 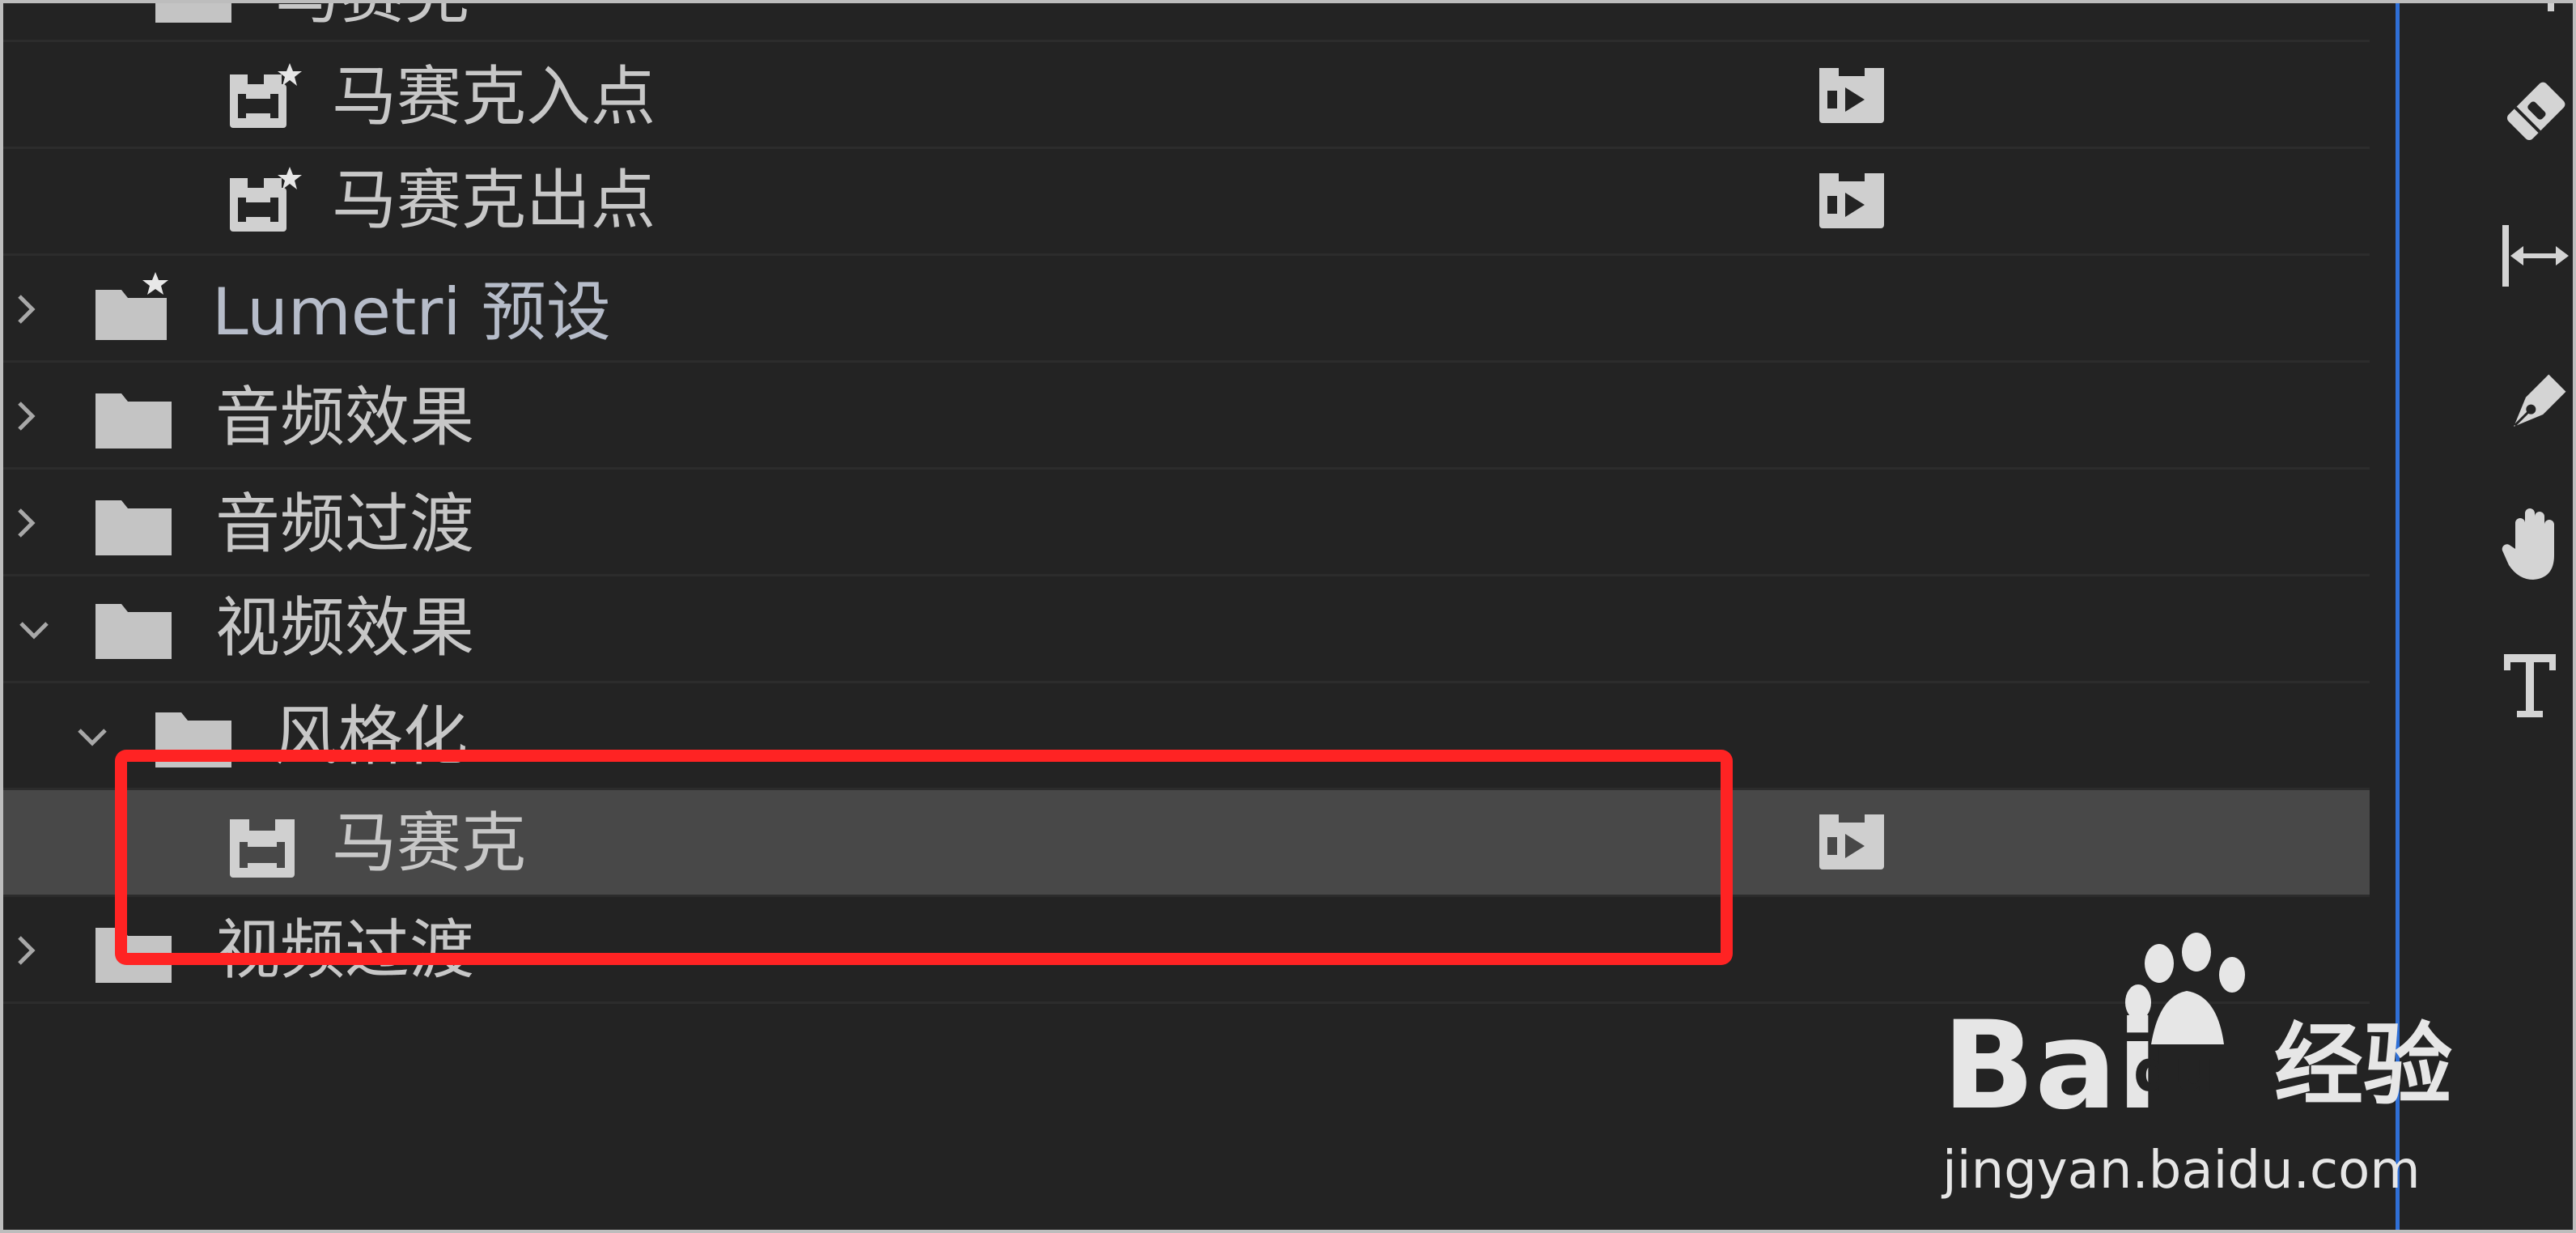 What do you see at coordinates (1185, 416) in the screenshot?
I see `tree-row-audio-effects: 音频效果` at bounding box center [1185, 416].